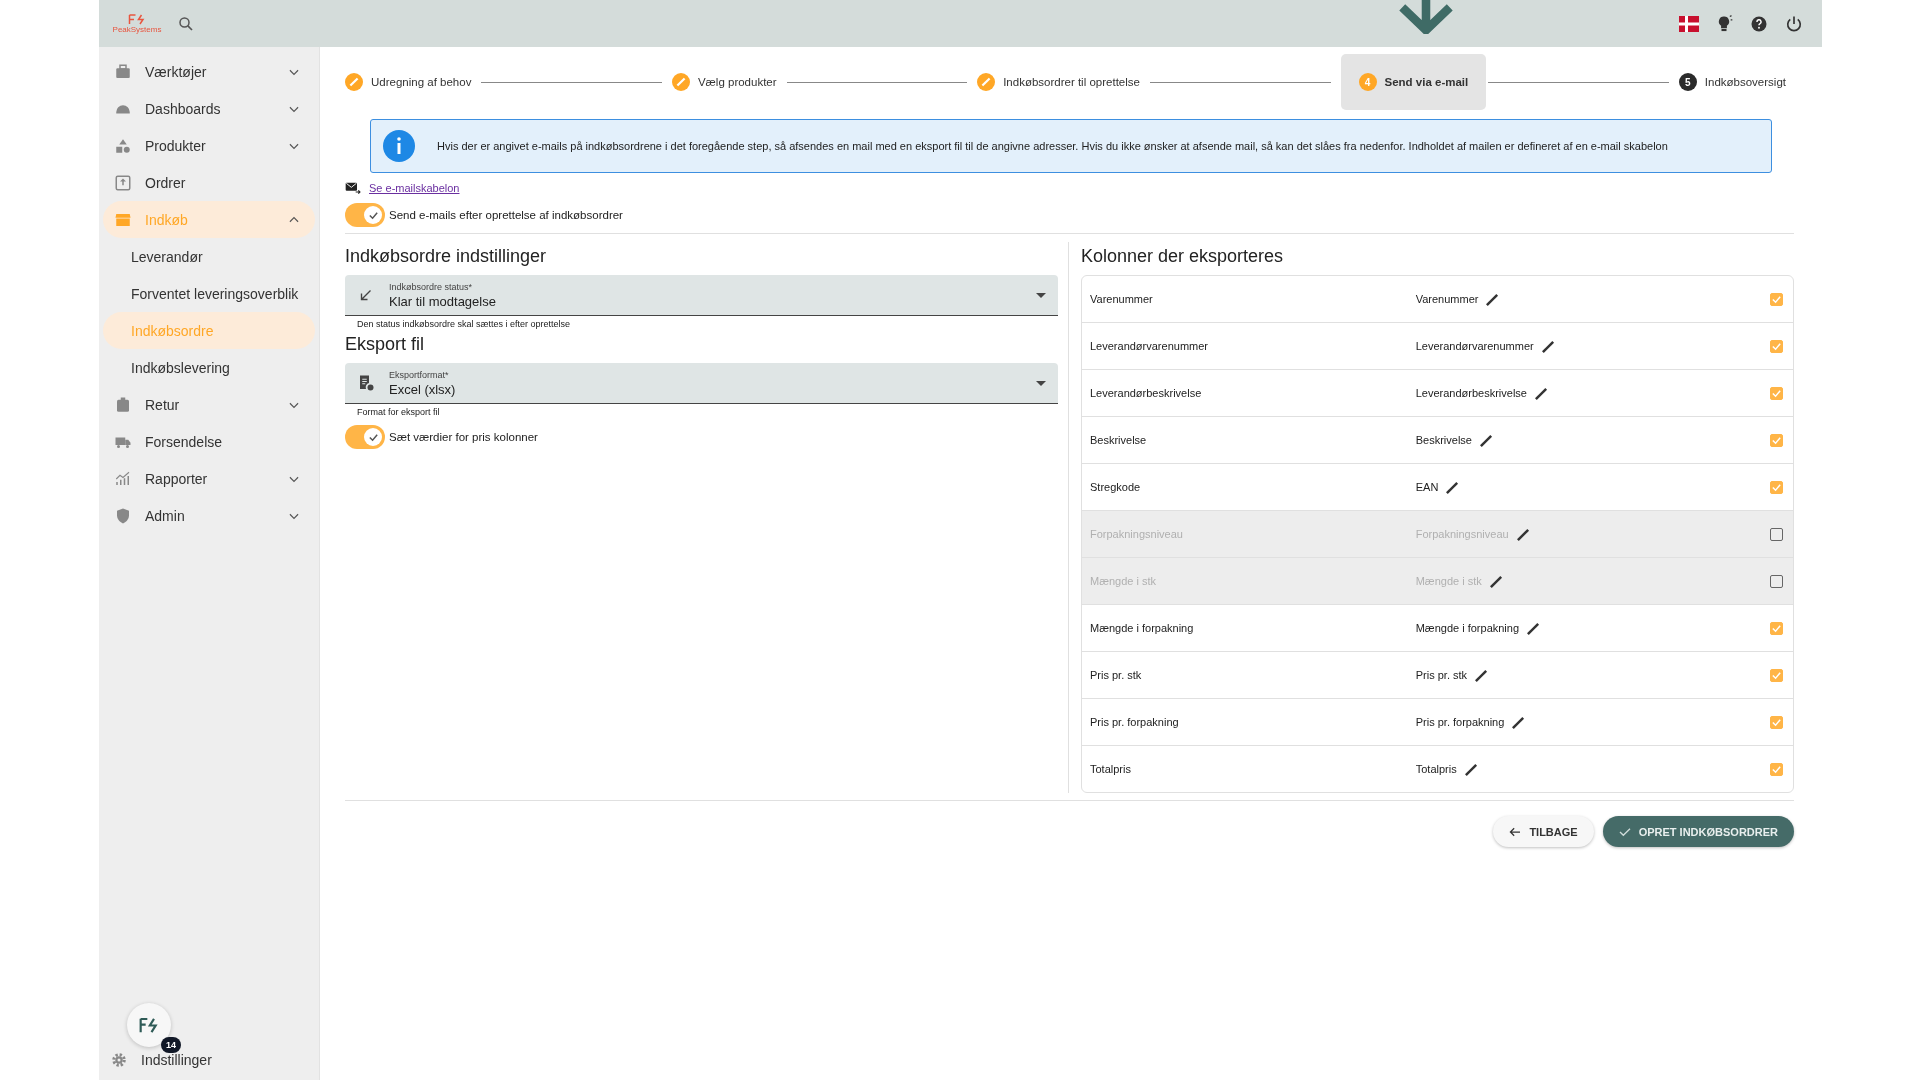 The image size is (1920, 1080). Describe the element at coordinates (1137, 534) in the screenshot. I see `table-cell-text: Forpakningsniveau` at that location.